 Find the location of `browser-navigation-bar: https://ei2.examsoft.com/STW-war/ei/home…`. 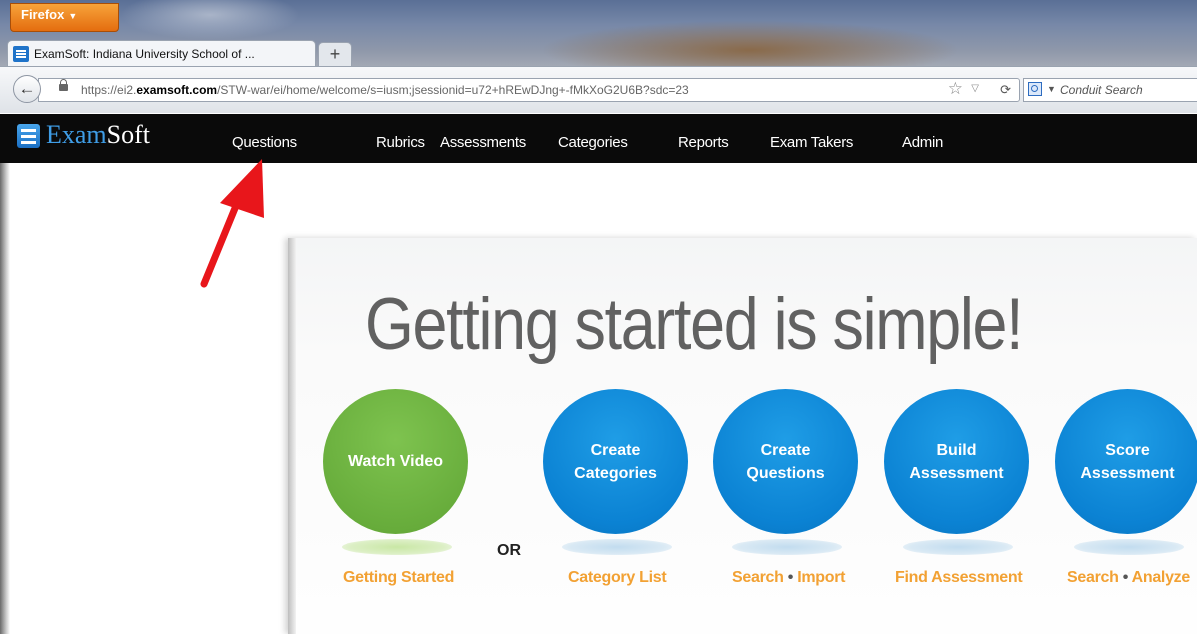

browser-navigation-bar: https://ei2.examsoft.com/STW-war/ei/home… is located at coordinates (598, 89).